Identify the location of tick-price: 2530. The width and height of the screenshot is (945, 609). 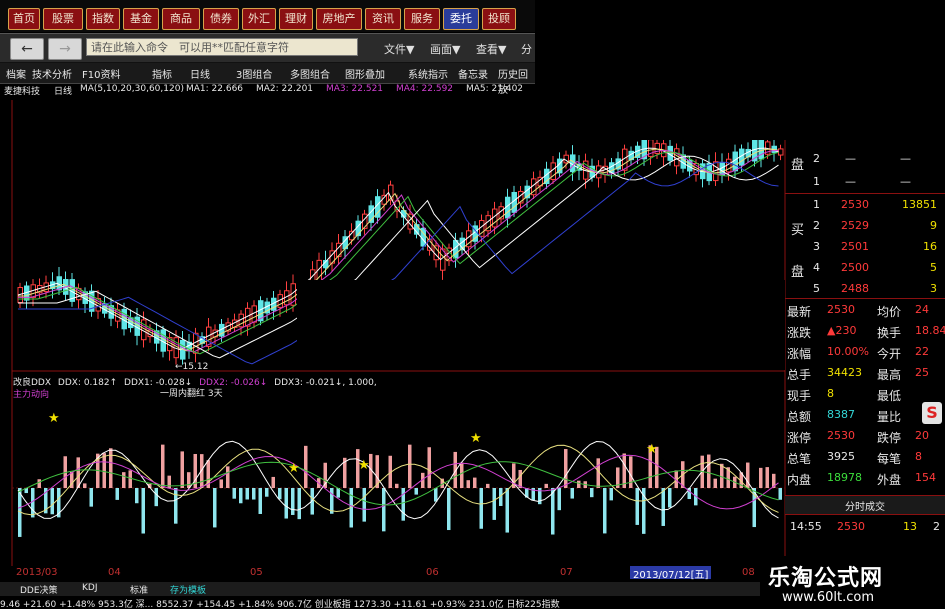
(851, 526).